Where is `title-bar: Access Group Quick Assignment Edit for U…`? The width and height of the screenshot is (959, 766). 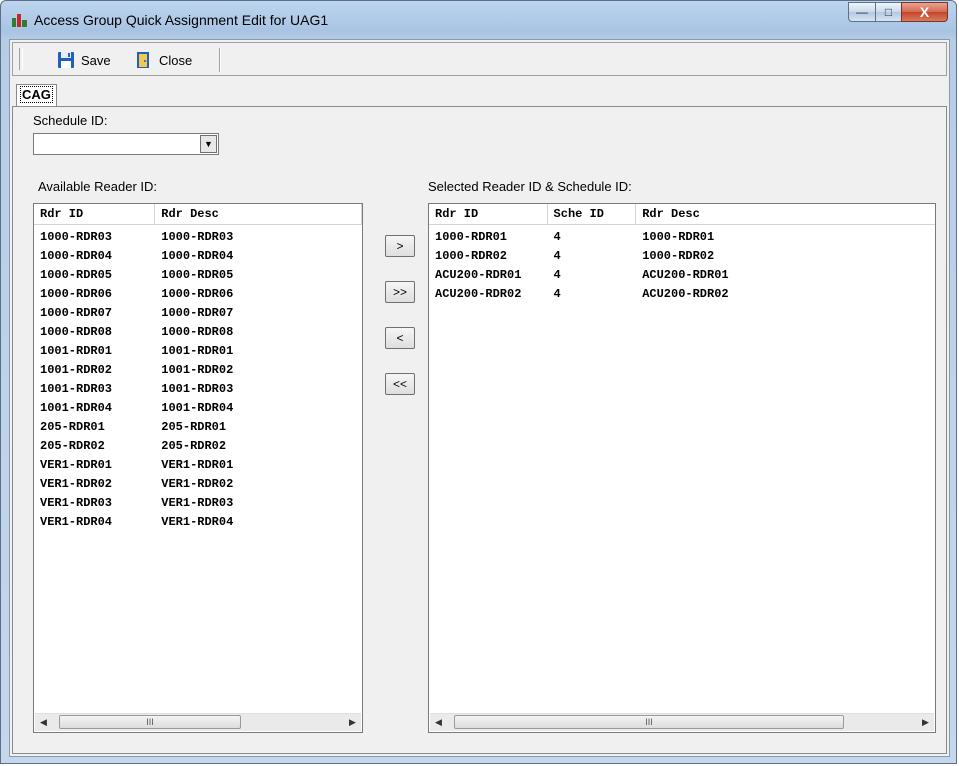 title-bar: Access Group Quick Assignment Edit for U… is located at coordinates (478, 20).